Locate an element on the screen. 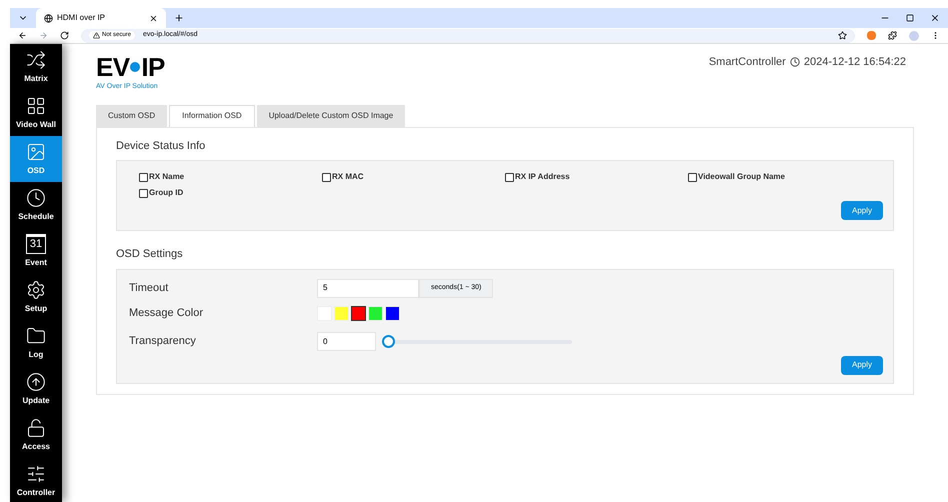  sidebar-item: Setup is located at coordinates (36, 297).